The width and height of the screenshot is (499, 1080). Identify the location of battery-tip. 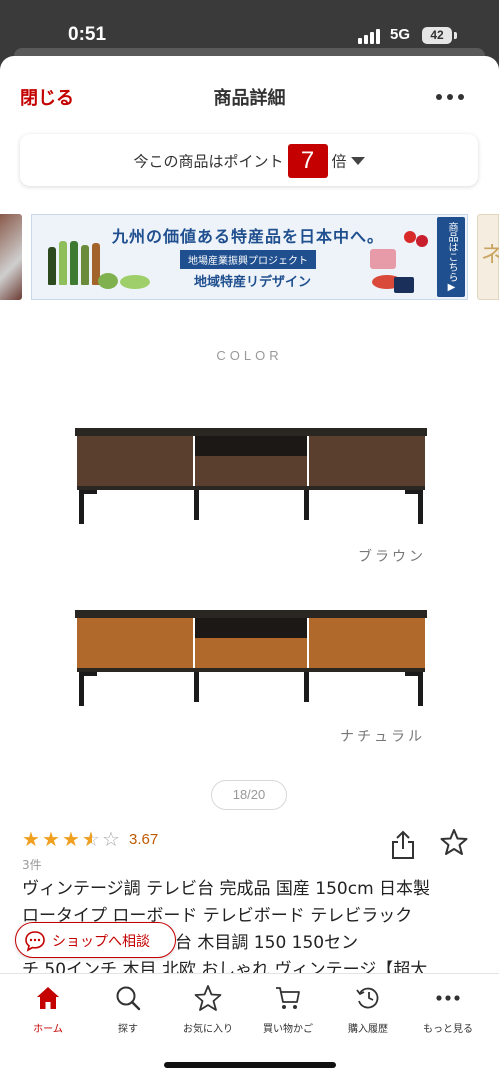
(455, 35).